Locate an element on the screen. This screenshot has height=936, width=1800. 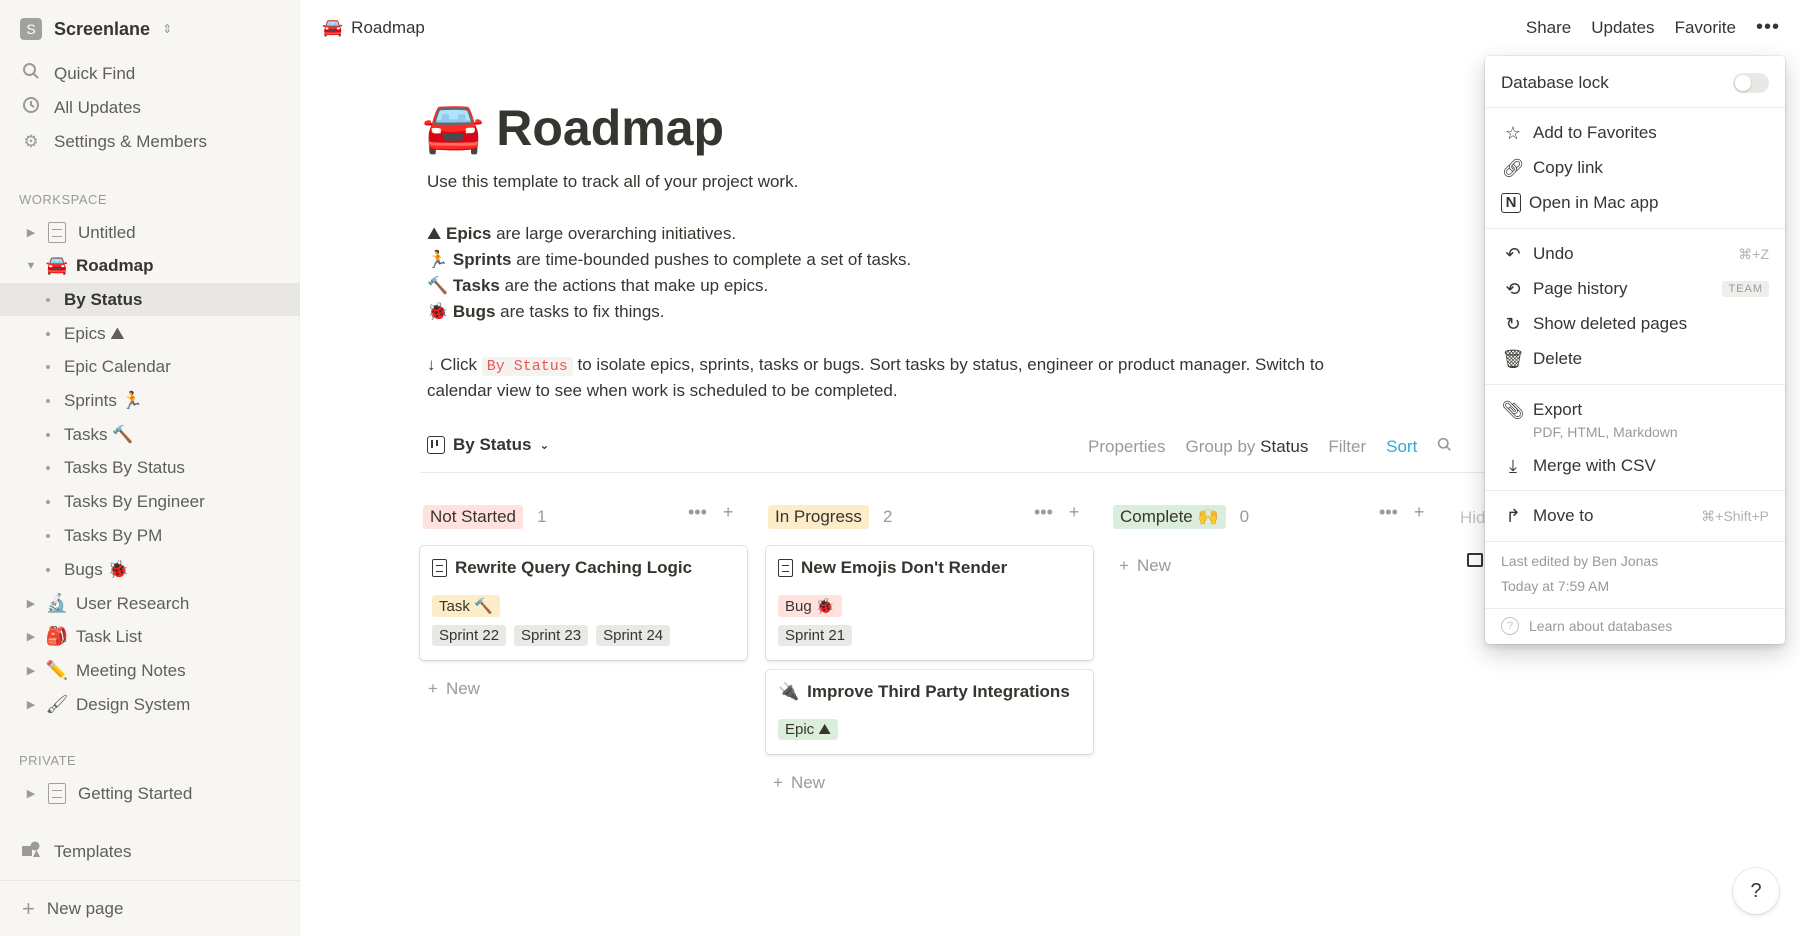
menu-item-merge-csv: ⤓ Merge with CSV is located at coordinates (1635, 466).